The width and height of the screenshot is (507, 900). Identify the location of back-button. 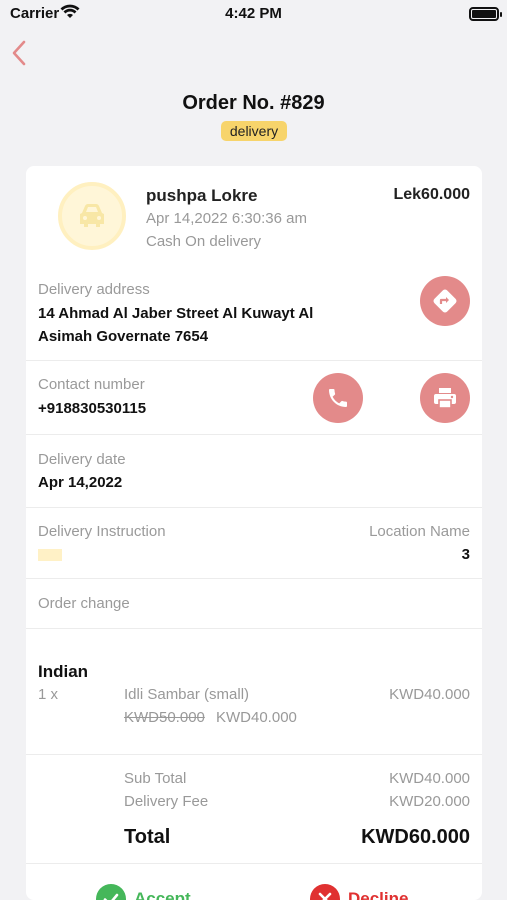
(20, 53).